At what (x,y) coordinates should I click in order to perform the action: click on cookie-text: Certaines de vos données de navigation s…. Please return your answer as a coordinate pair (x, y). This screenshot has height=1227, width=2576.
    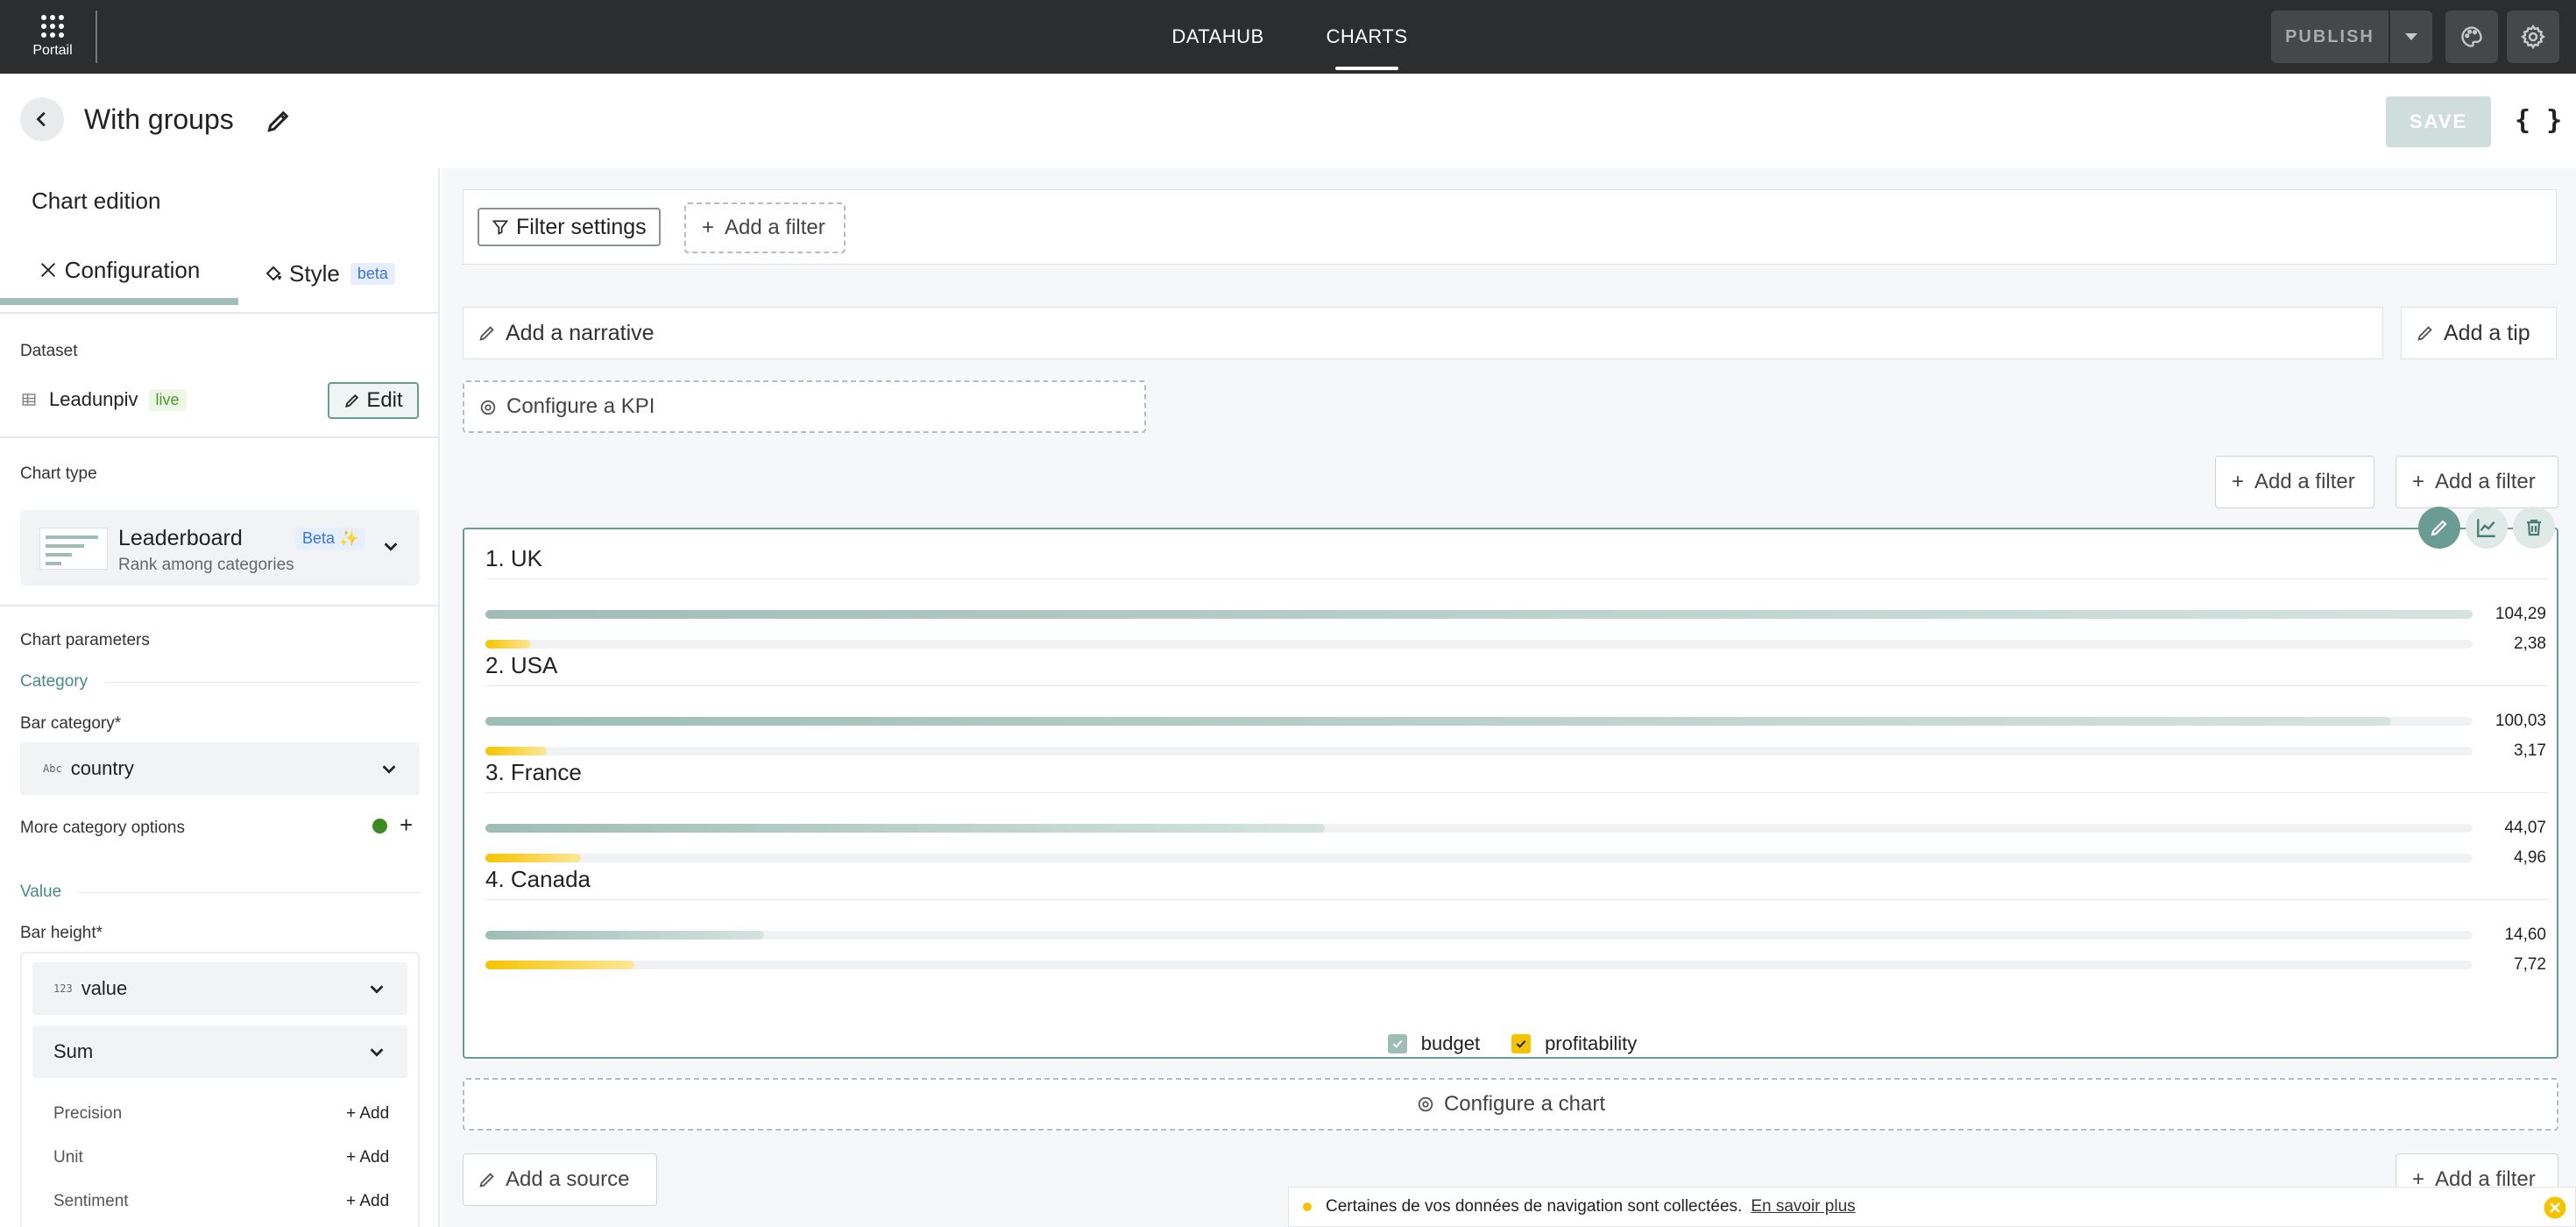
    Looking at the image, I should click on (1534, 1206).